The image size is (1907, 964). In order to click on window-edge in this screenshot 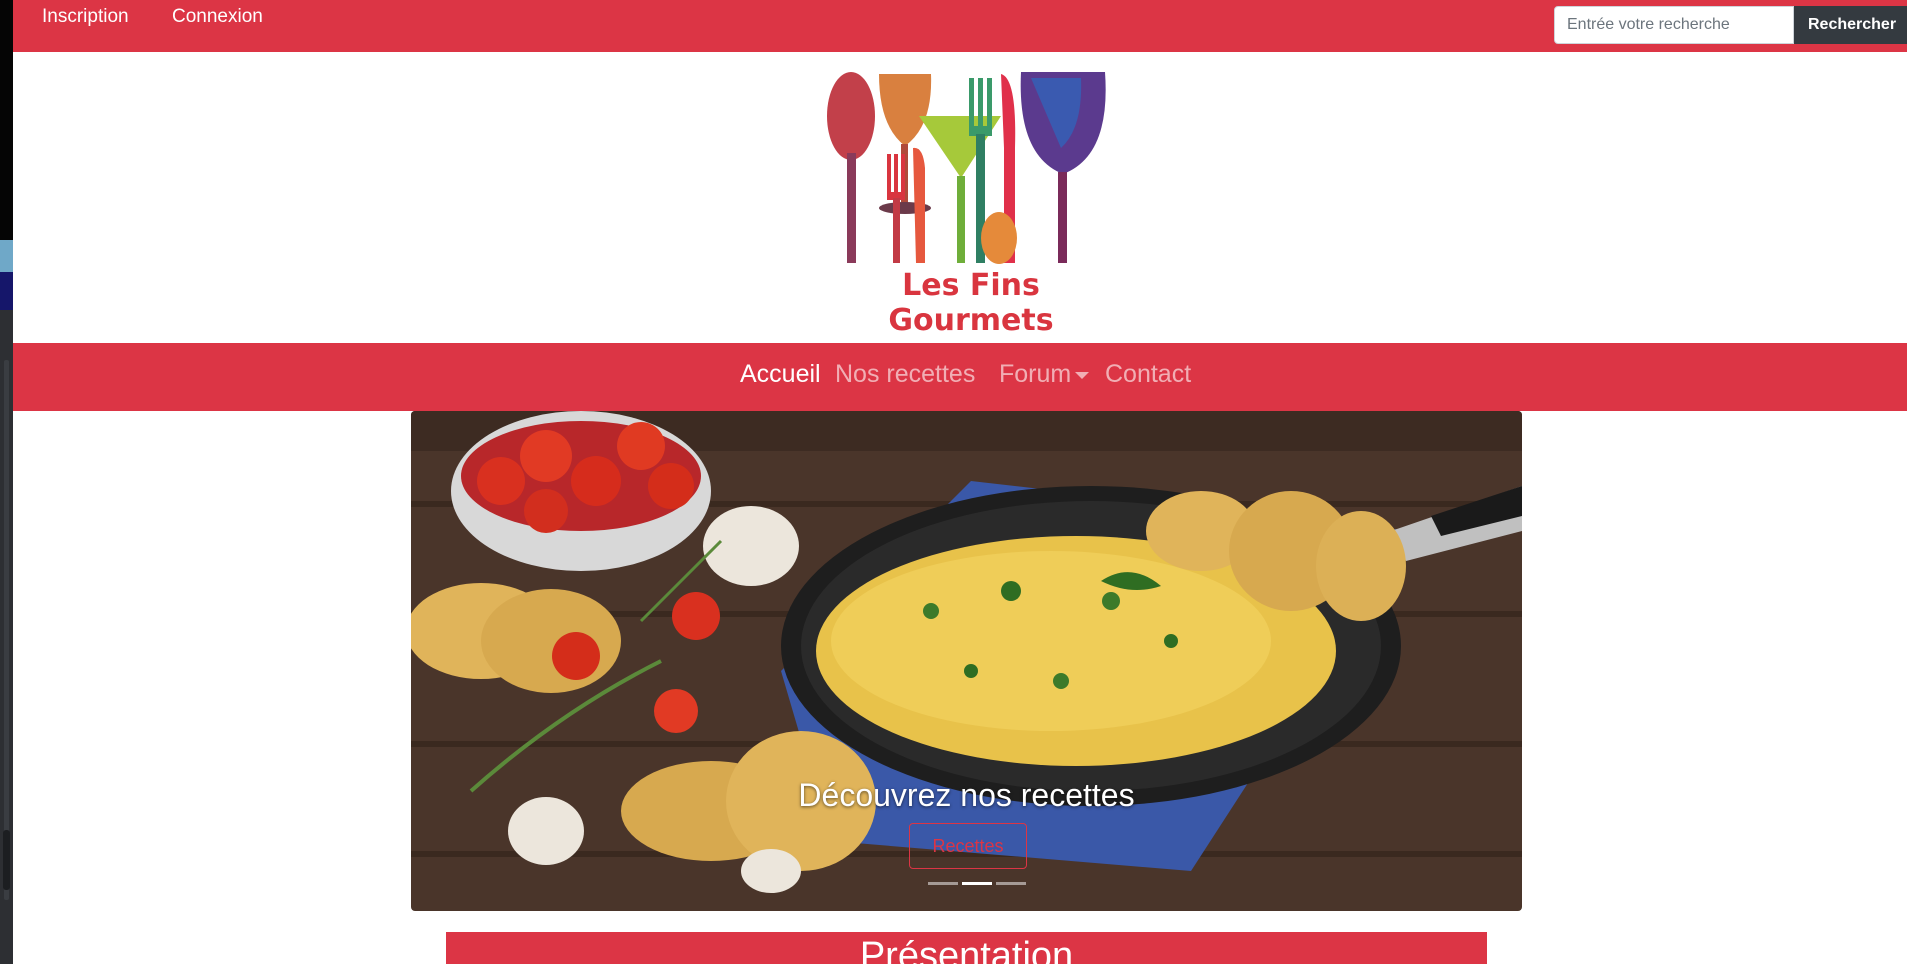, I will do `click(6, 482)`.